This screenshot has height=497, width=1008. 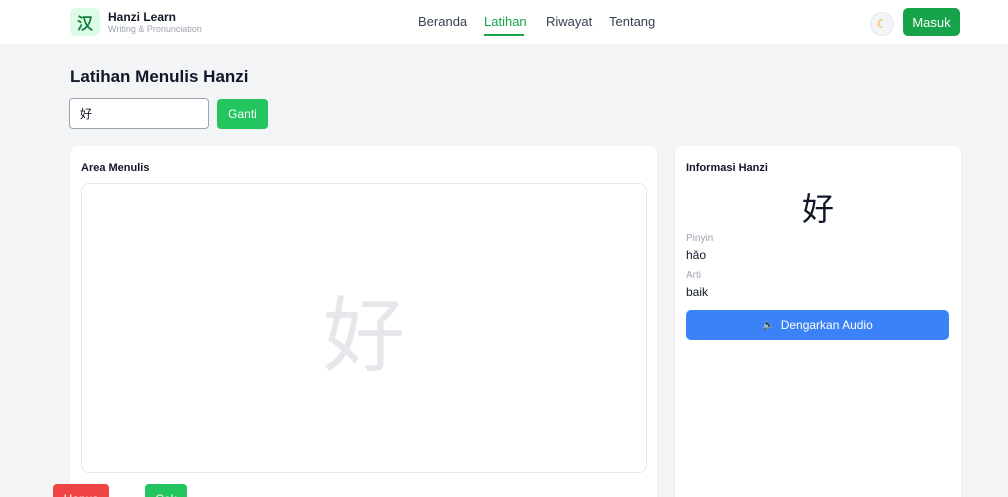 What do you see at coordinates (504, 35) in the screenshot?
I see `active-nav-indicator` at bounding box center [504, 35].